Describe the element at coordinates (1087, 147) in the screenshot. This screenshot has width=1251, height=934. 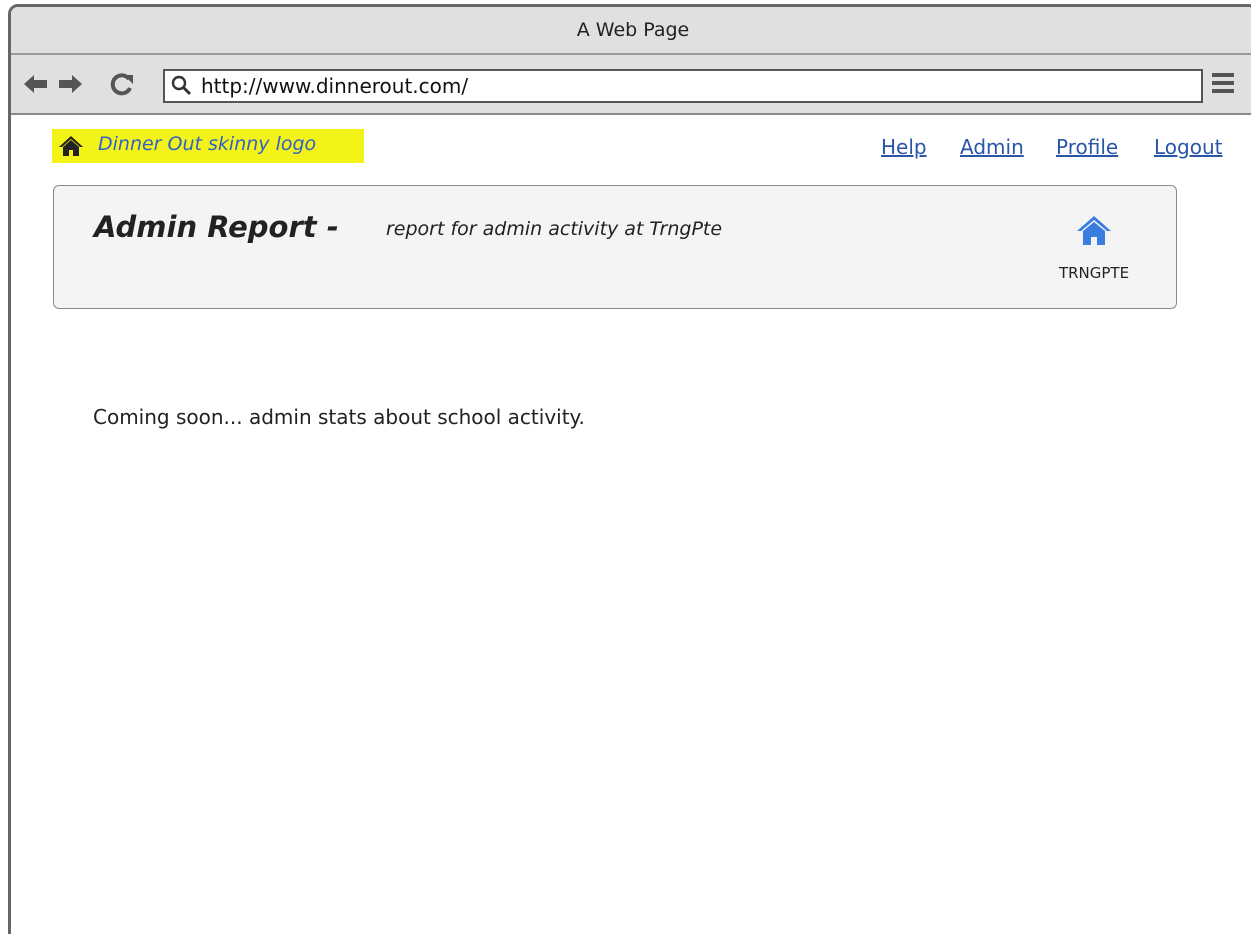
I see `profile-link: Profile` at that location.